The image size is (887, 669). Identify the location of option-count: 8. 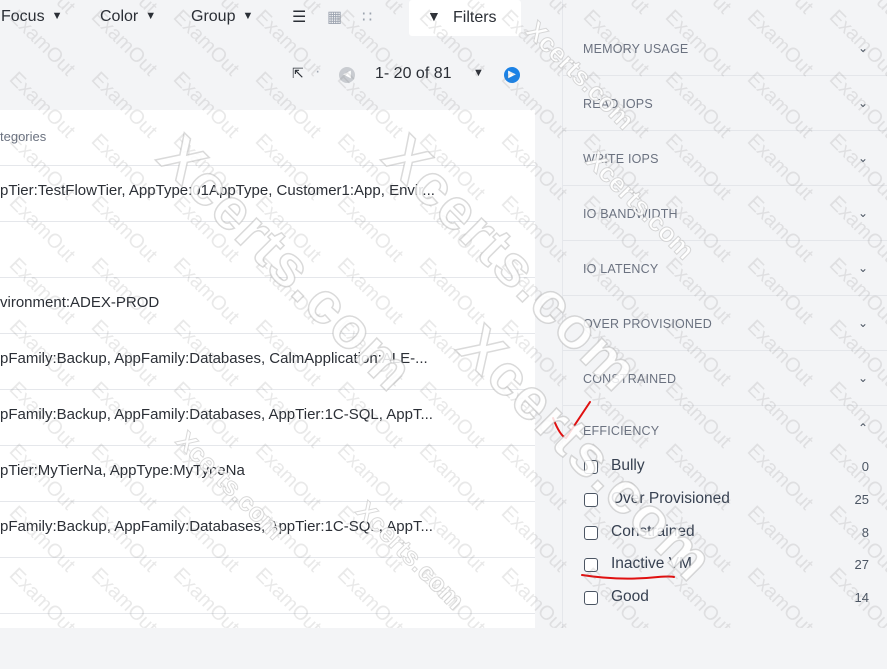
(865, 532).